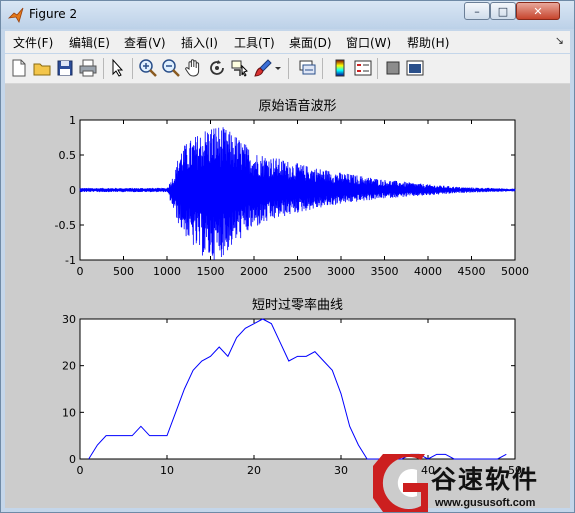  What do you see at coordinates (123, 271) in the screenshot?
I see `x-tick-label: 500` at bounding box center [123, 271].